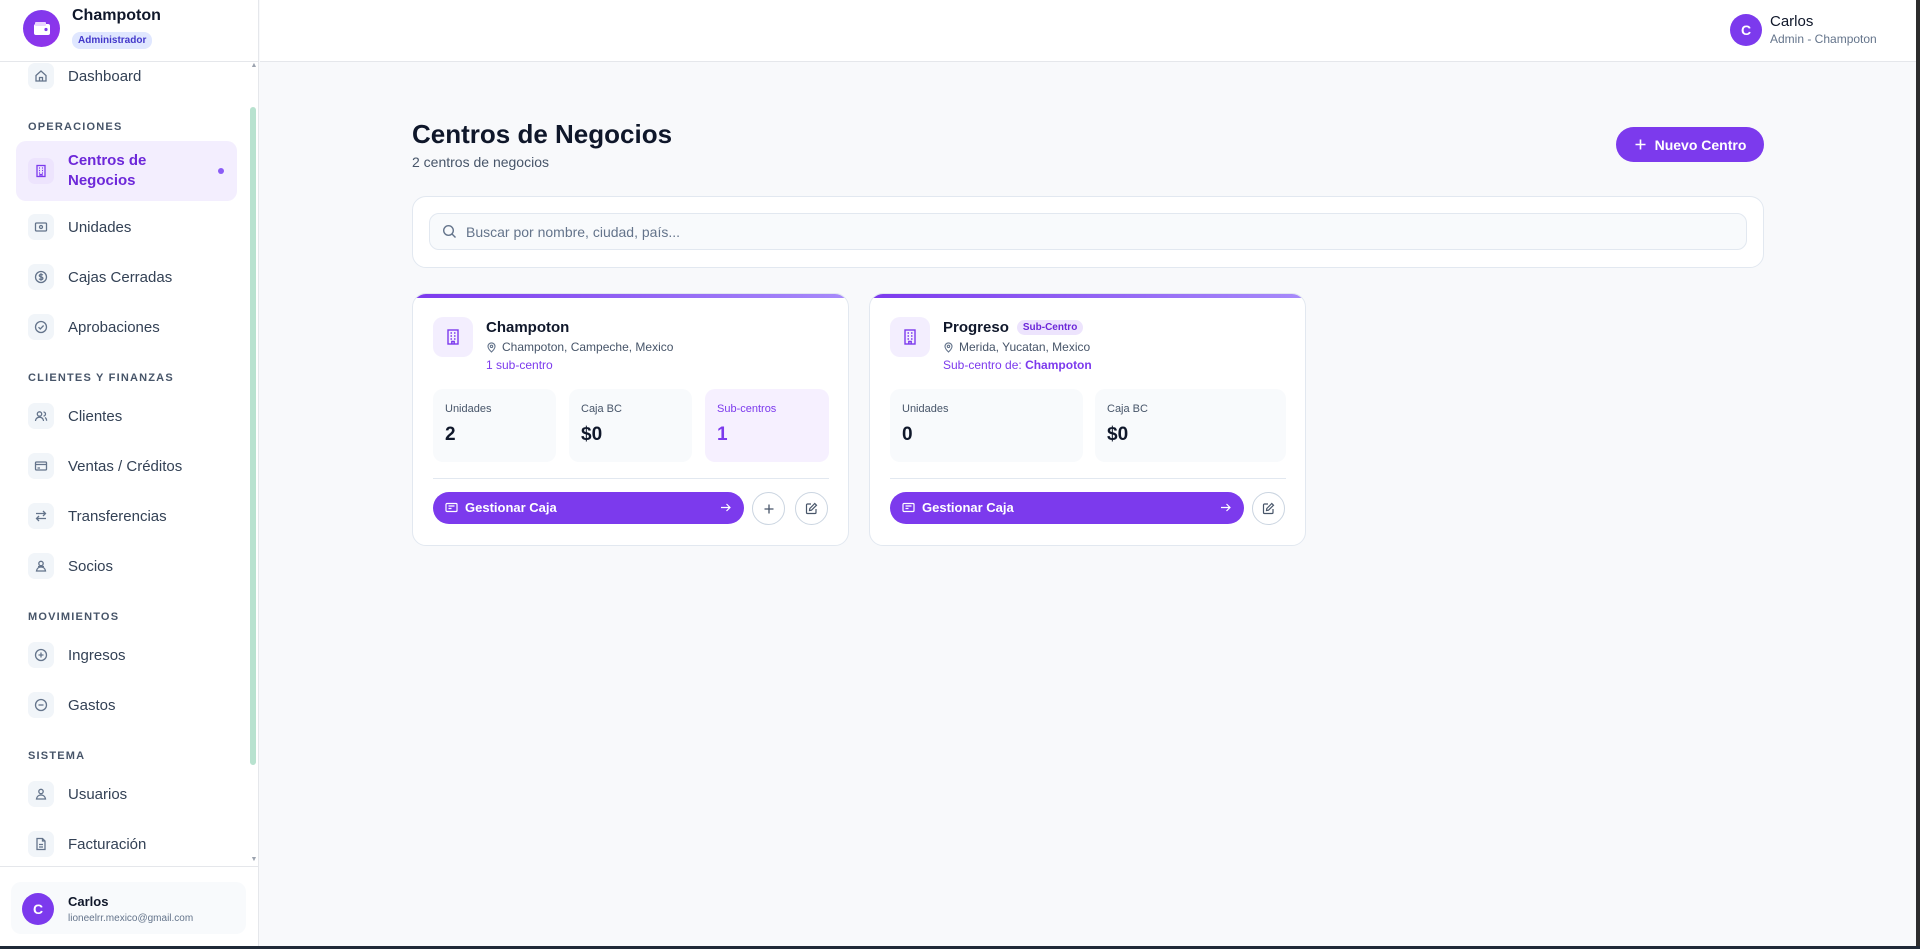 Image resolution: width=1920 pixels, height=949 pixels. Describe the element at coordinates (41, 327) in the screenshot. I see `check-circle-icon` at that location.